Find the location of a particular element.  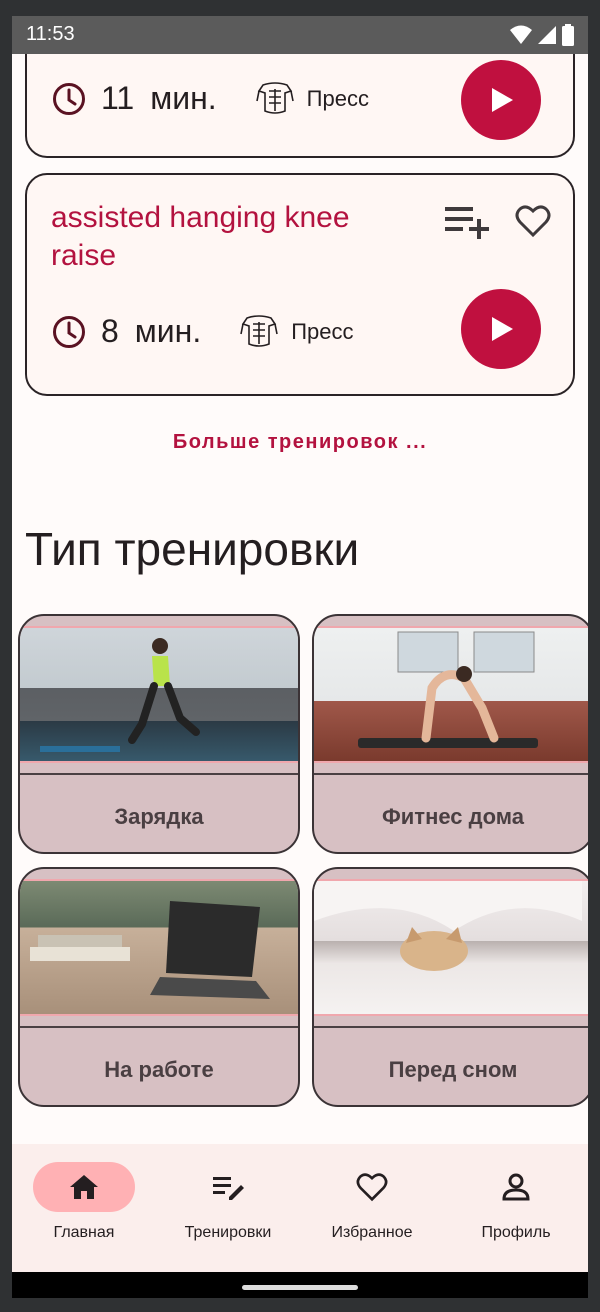

laptop-desk-photo is located at coordinates (159, 947).